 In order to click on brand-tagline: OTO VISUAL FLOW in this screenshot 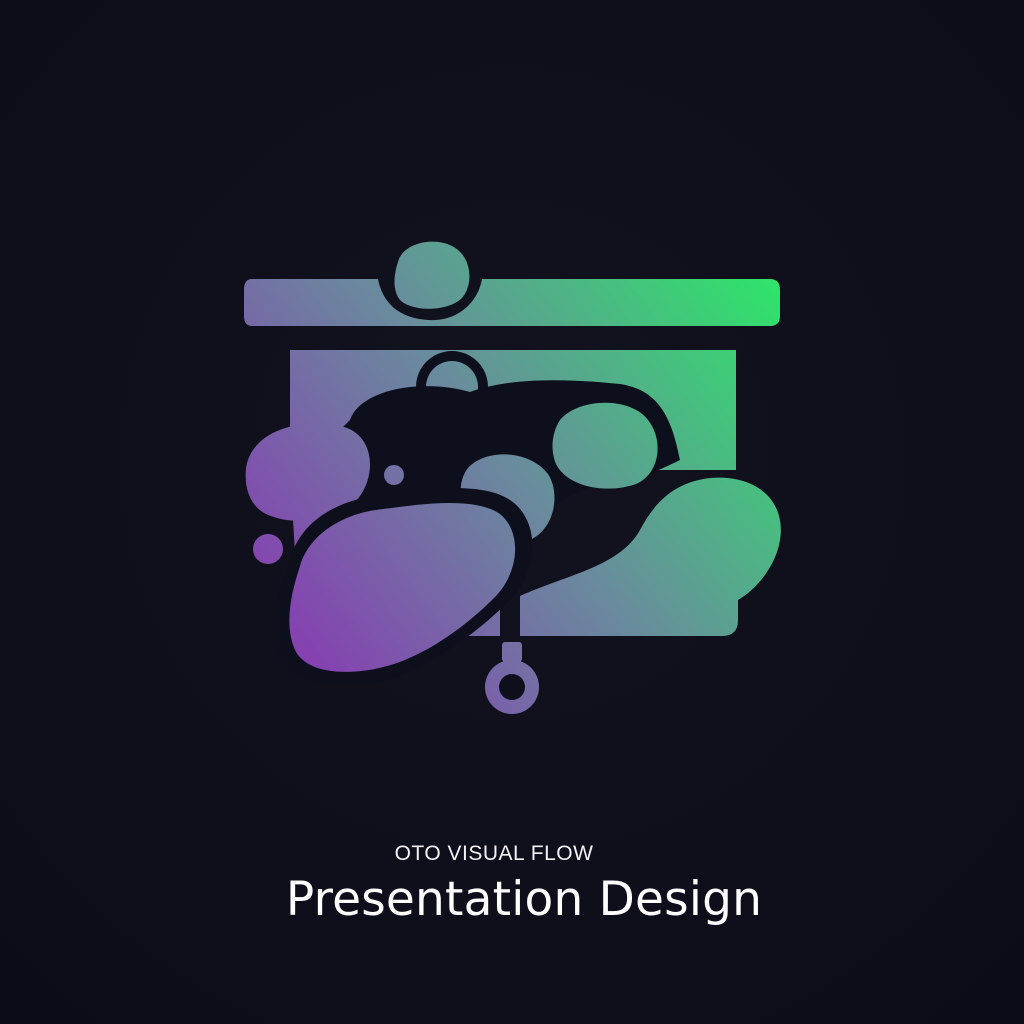, I will do `click(494, 853)`.